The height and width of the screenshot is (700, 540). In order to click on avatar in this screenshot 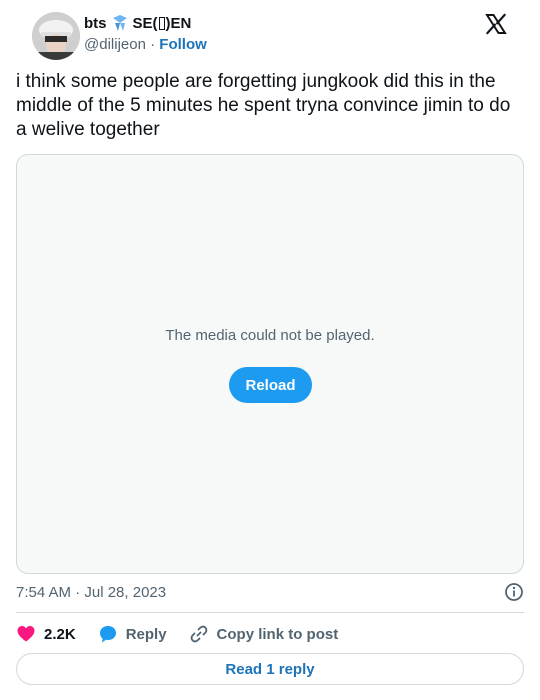, I will do `click(56, 36)`.